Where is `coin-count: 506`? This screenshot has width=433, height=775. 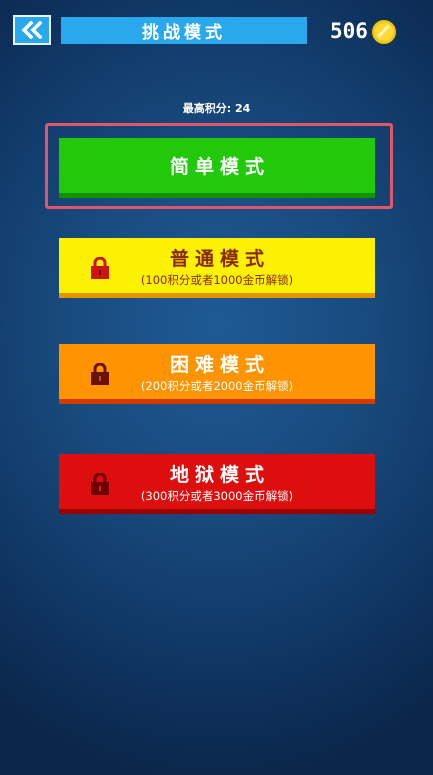
coin-count: 506 is located at coordinates (349, 31).